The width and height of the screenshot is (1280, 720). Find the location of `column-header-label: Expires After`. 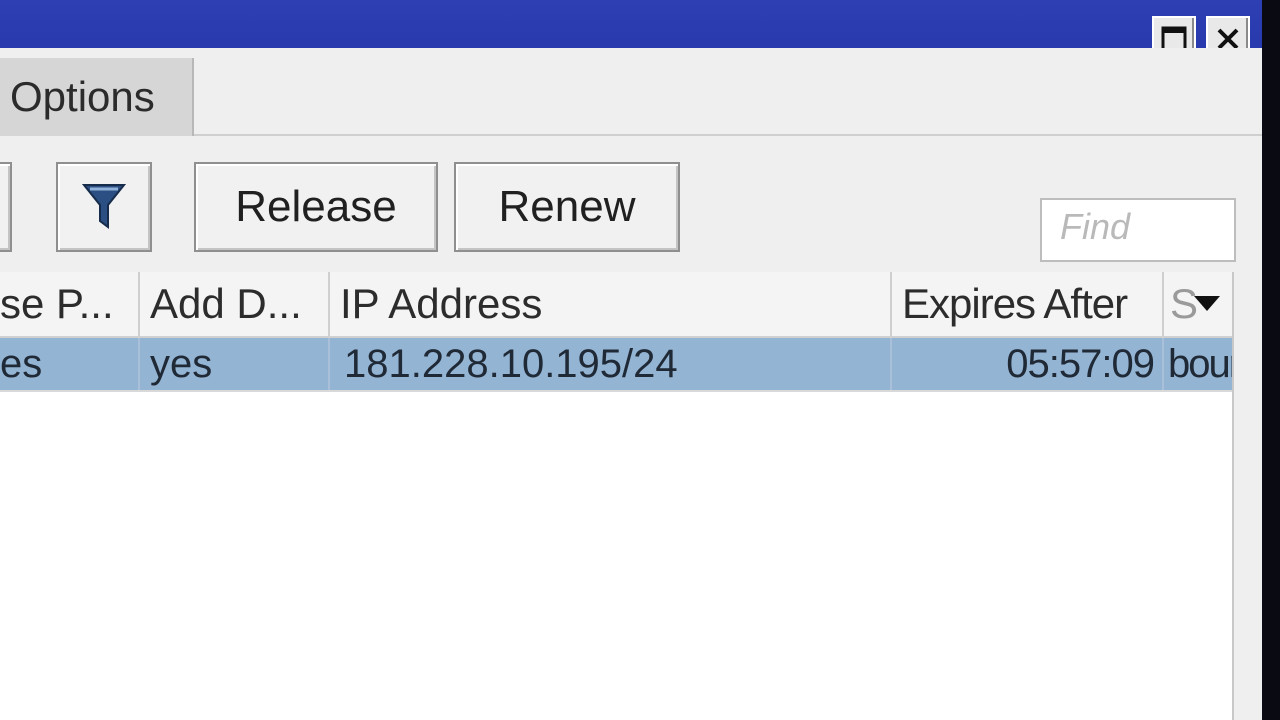

column-header-label: Expires After is located at coordinates (1015, 303).